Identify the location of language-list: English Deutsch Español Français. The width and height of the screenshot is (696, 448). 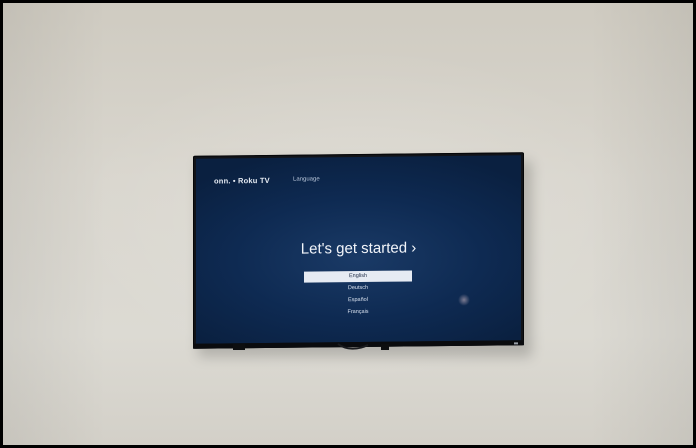
(358, 294).